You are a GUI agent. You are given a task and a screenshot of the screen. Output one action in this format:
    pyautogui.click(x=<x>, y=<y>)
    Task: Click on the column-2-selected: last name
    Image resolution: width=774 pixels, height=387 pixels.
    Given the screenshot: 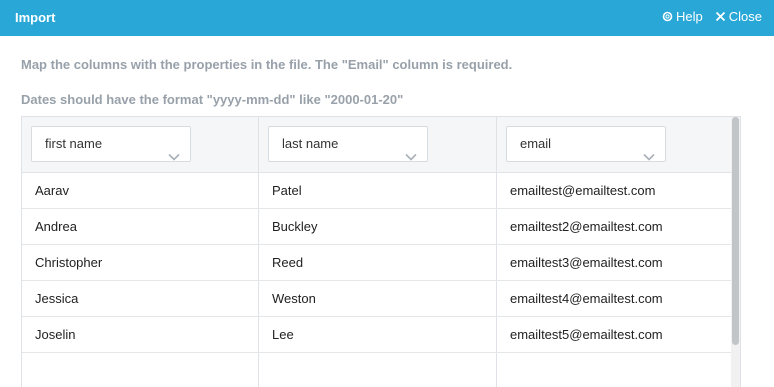 What is the action you would take?
    pyautogui.click(x=310, y=143)
    